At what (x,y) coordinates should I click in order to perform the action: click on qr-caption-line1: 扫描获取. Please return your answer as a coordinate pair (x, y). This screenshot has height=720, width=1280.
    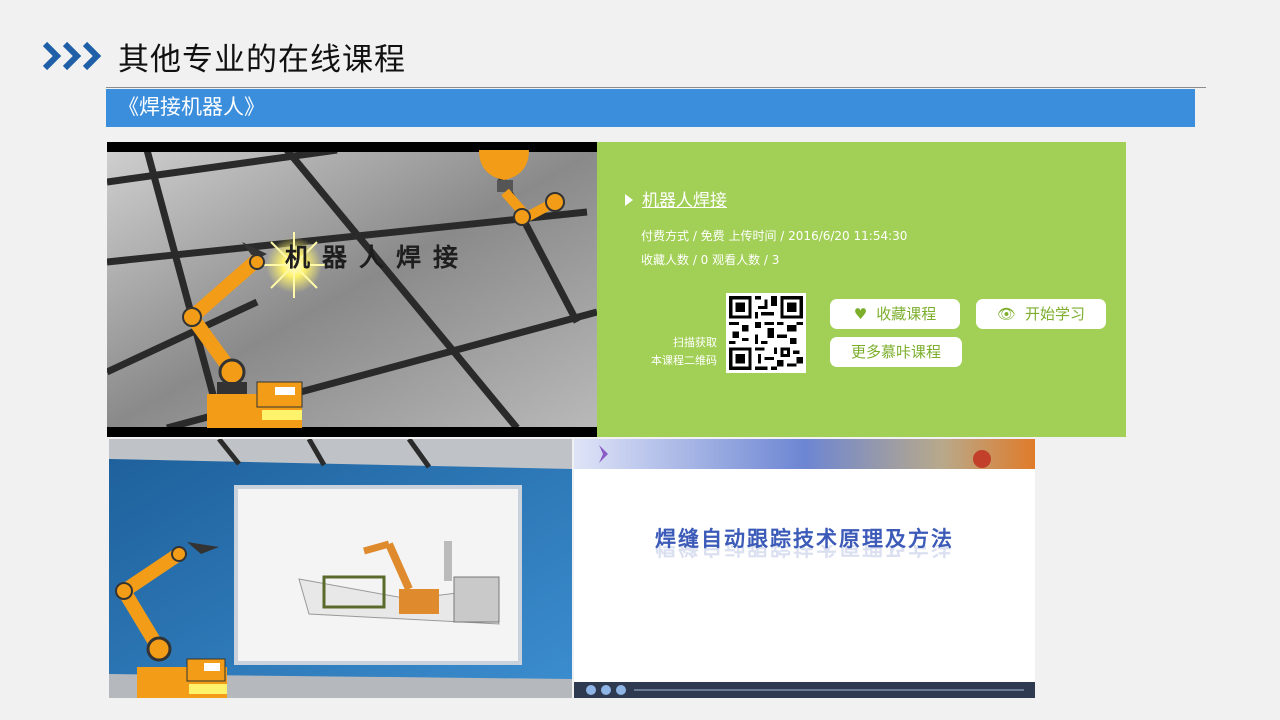
    Looking at the image, I should click on (695, 342).